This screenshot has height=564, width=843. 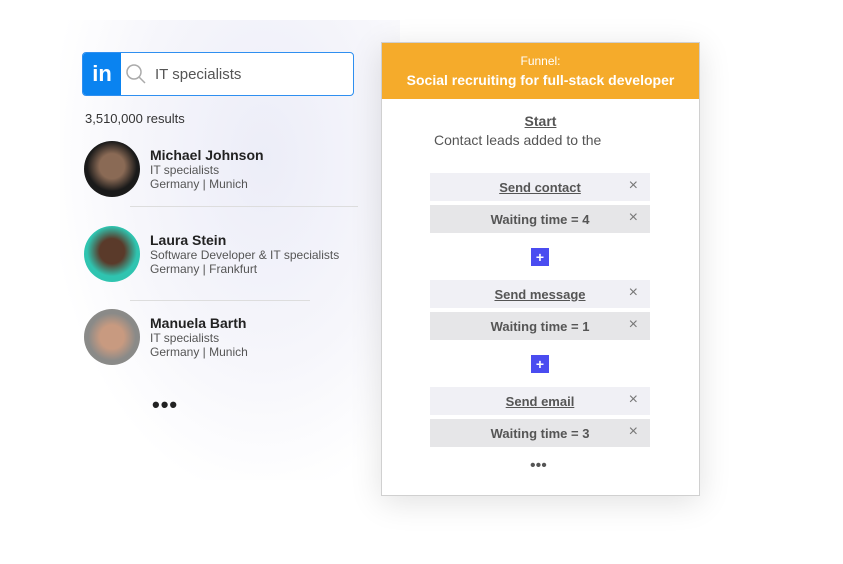 I want to click on step-waiting: Waiting time = 3 ×, so click(x=540, y=433).